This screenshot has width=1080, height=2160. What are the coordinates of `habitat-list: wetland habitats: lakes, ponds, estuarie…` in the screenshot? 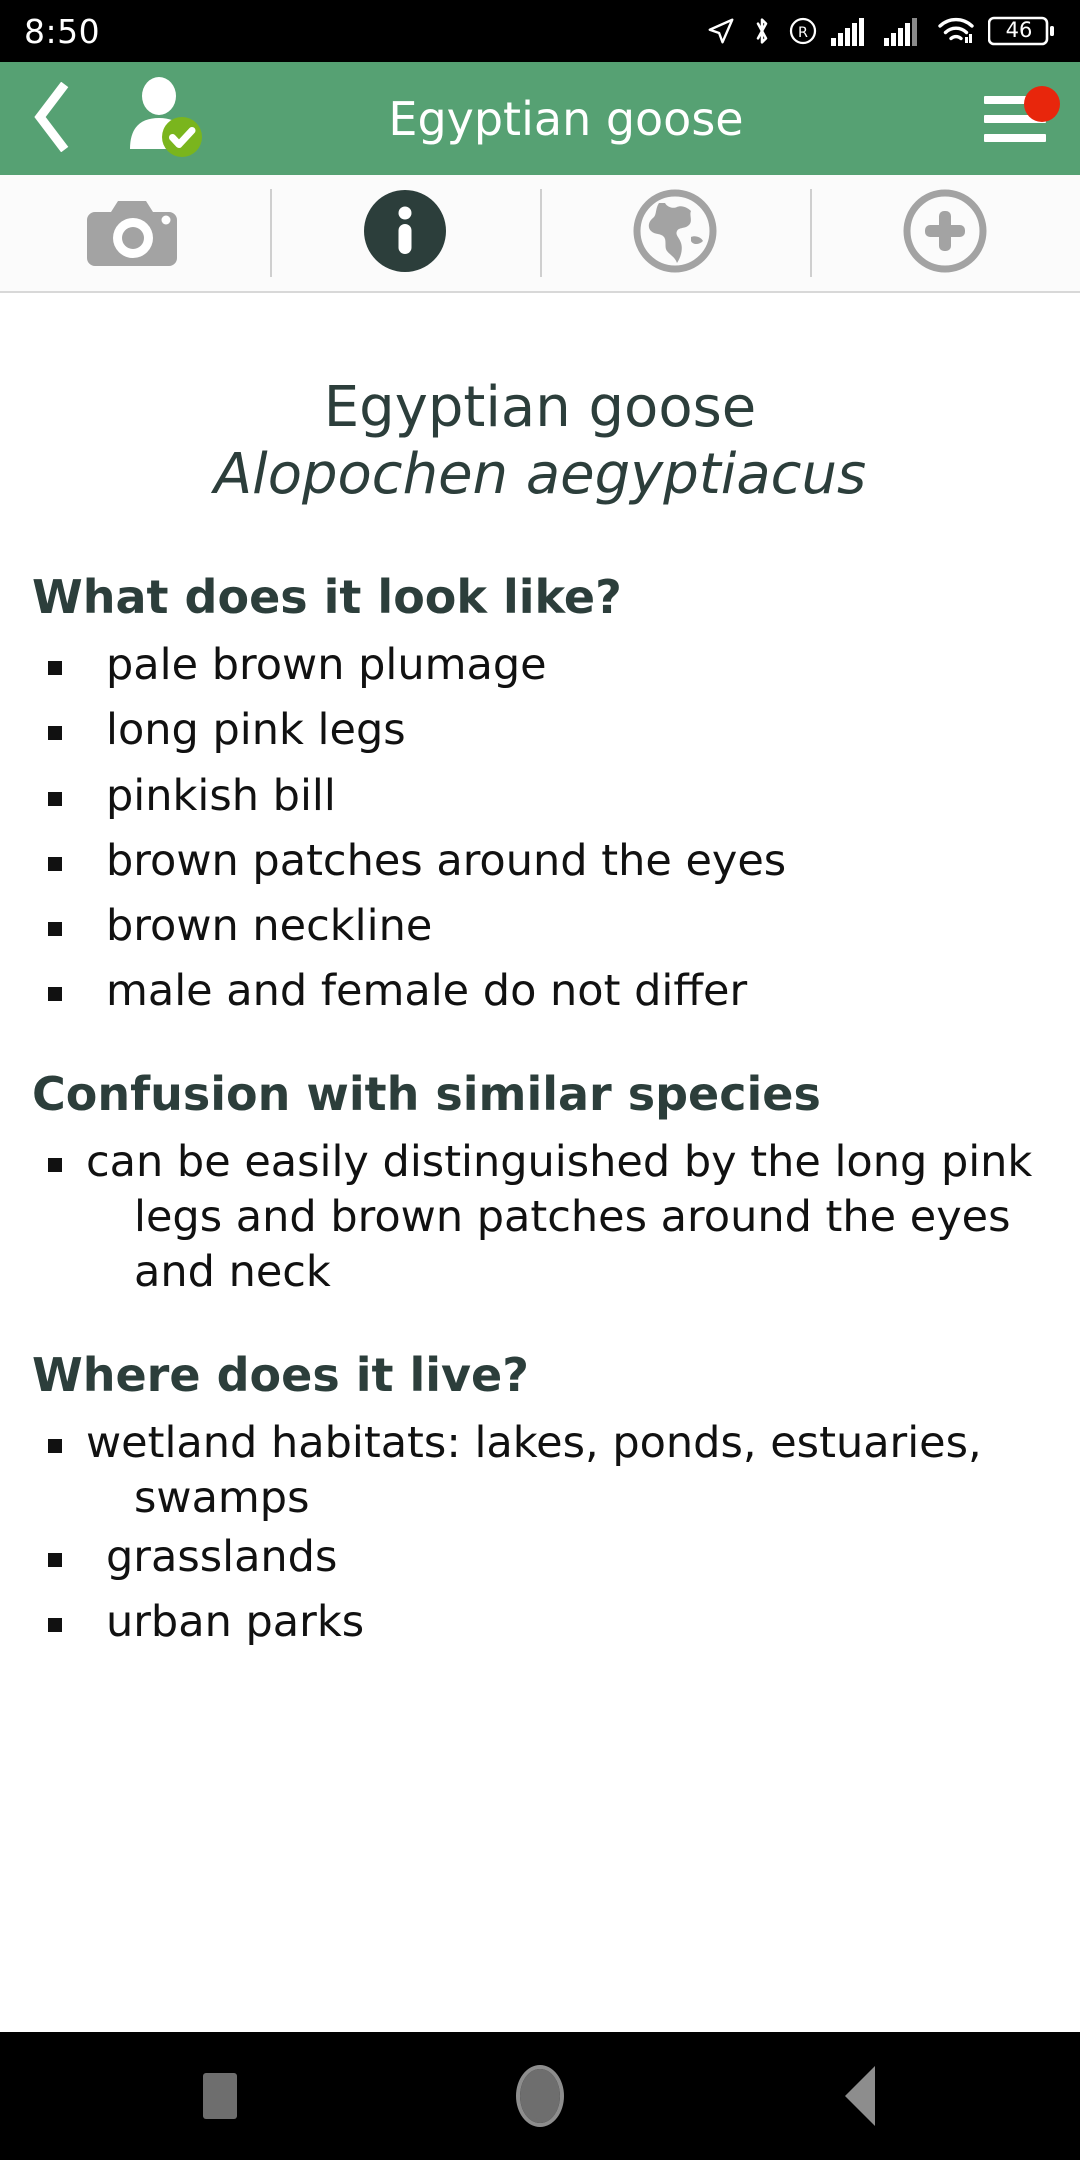 It's located at (540, 1533).